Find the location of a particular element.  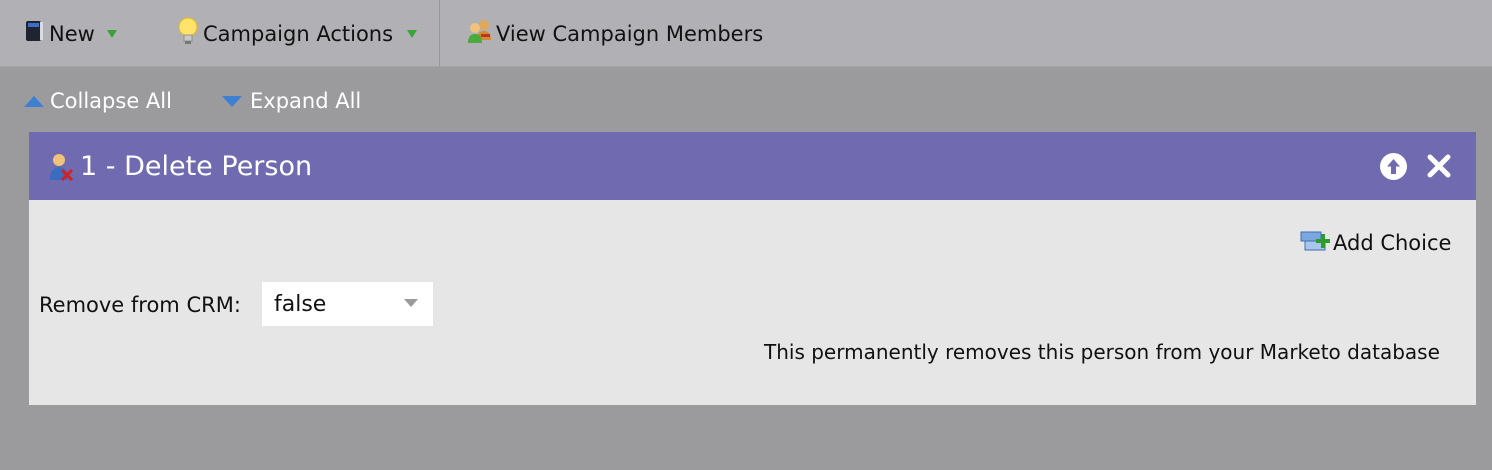

collapse-all-button: Collapse All is located at coordinates (98, 101).